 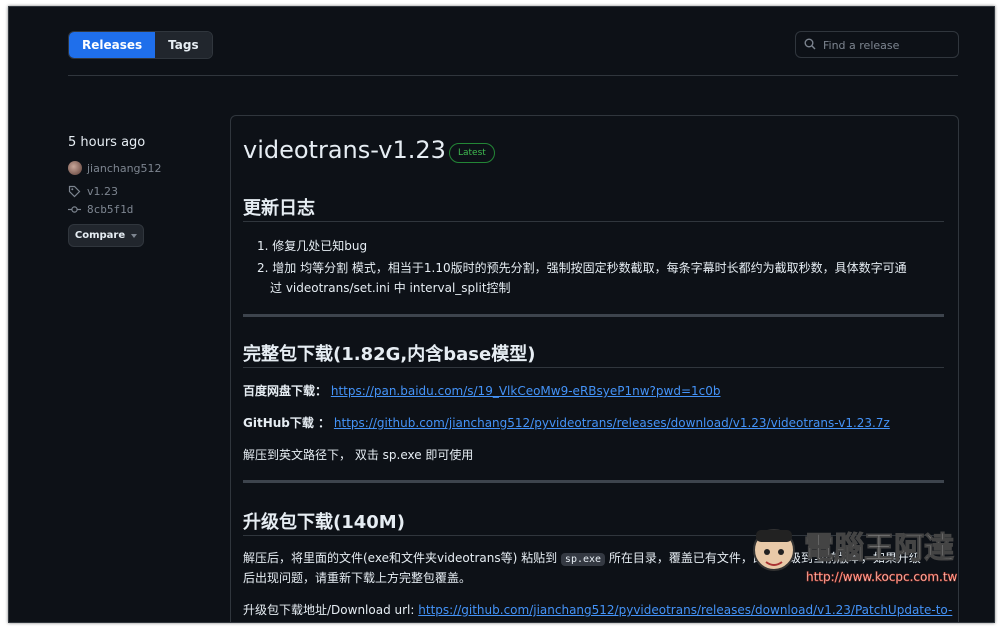 I want to click on upgrade-url-label: 升级包下载地址/Download url:, so click(x=329, y=610).